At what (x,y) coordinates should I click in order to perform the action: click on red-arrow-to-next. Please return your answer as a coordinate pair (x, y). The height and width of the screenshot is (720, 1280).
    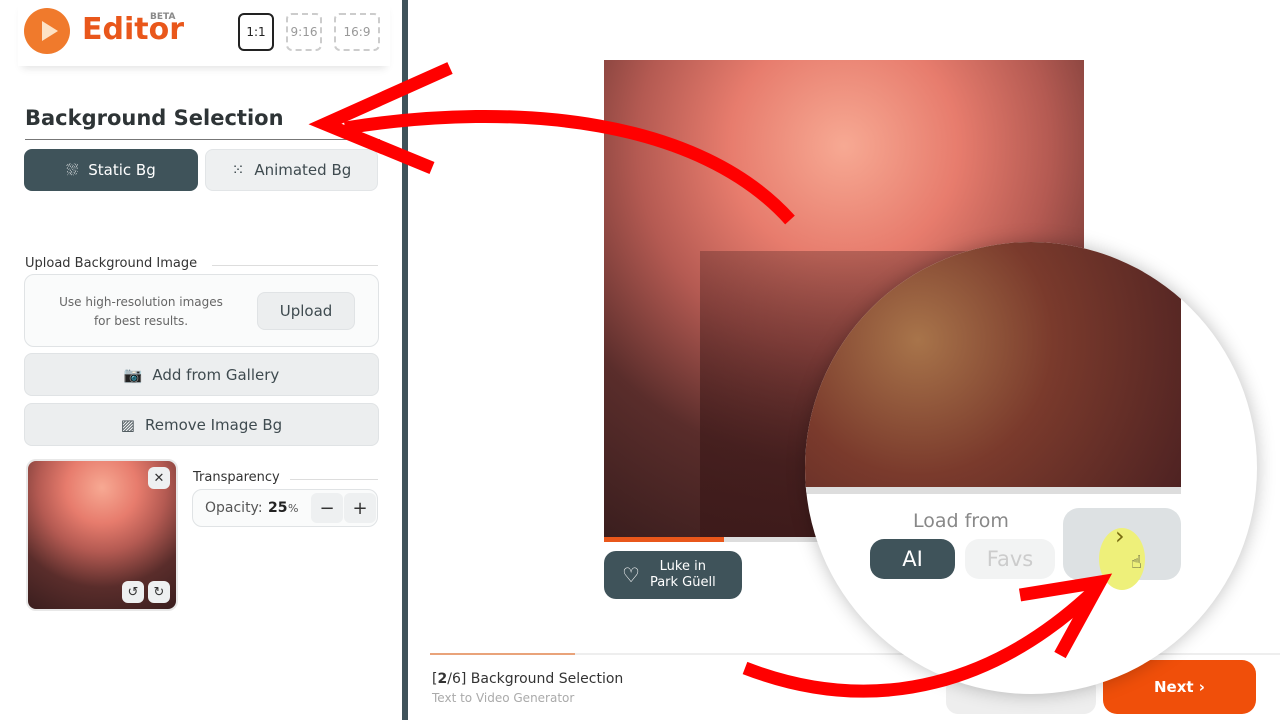
    Looking at the image, I should click on (921, 641).